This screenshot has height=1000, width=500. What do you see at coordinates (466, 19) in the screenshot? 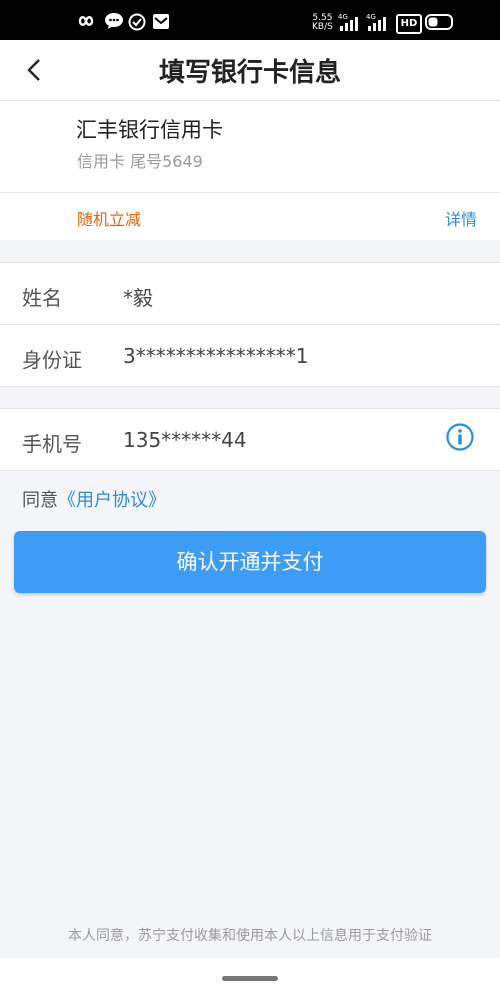
I see `battery-level: 40` at bounding box center [466, 19].